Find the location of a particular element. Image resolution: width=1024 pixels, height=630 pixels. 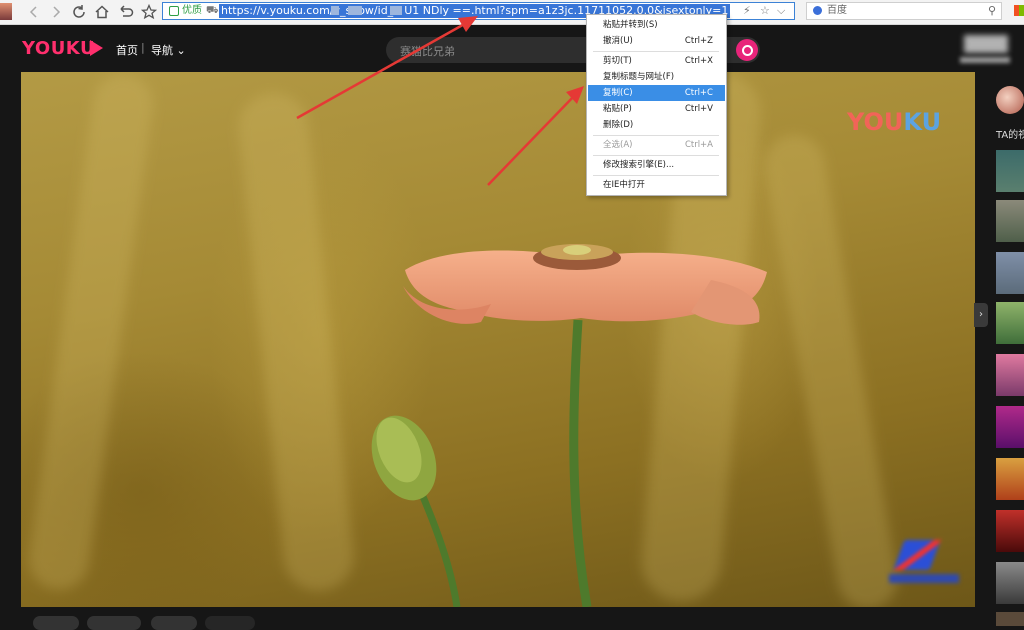

nav-guide: 导航 ⌄ is located at coordinates (168, 50).